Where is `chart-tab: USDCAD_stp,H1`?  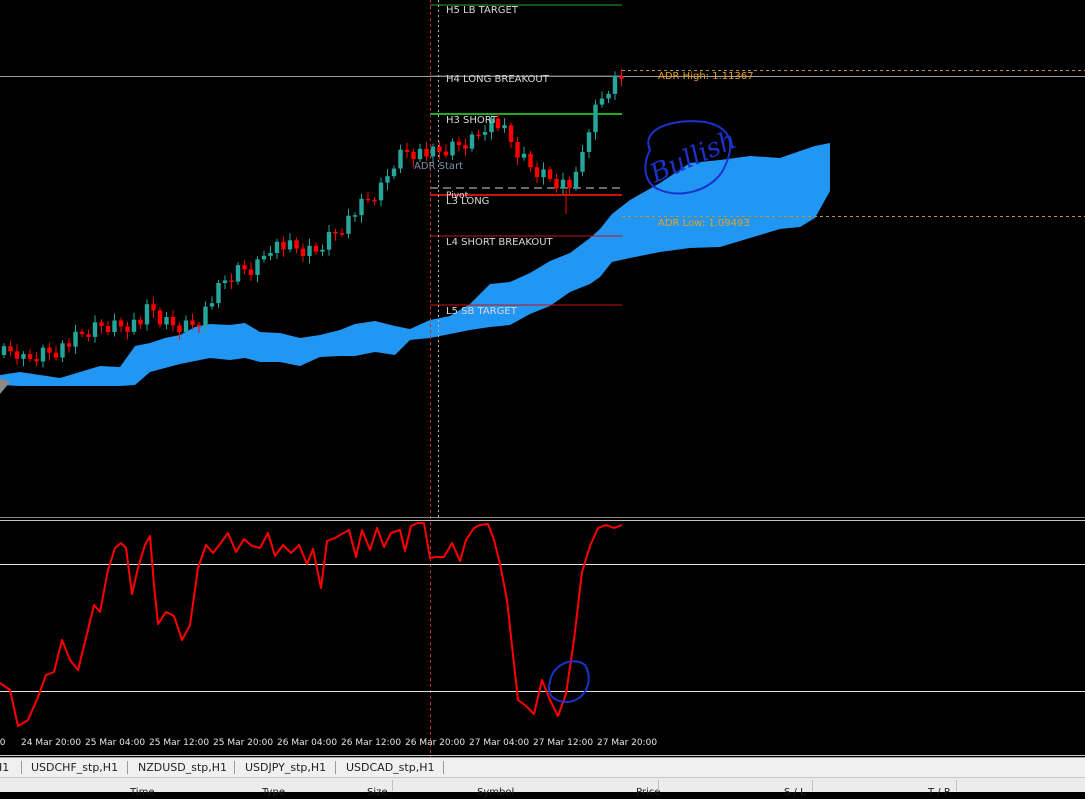 chart-tab: USDCAD_stp,H1 is located at coordinates (390, 768).